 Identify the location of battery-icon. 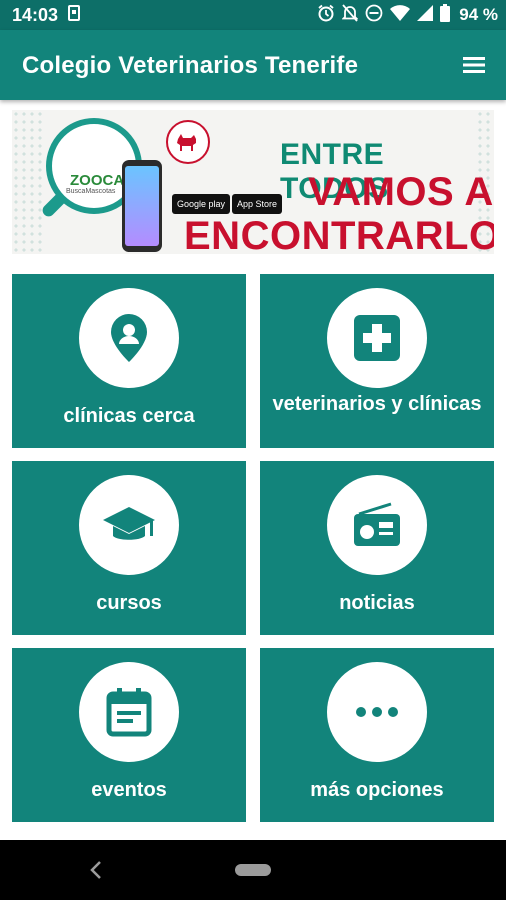
(445, 15).